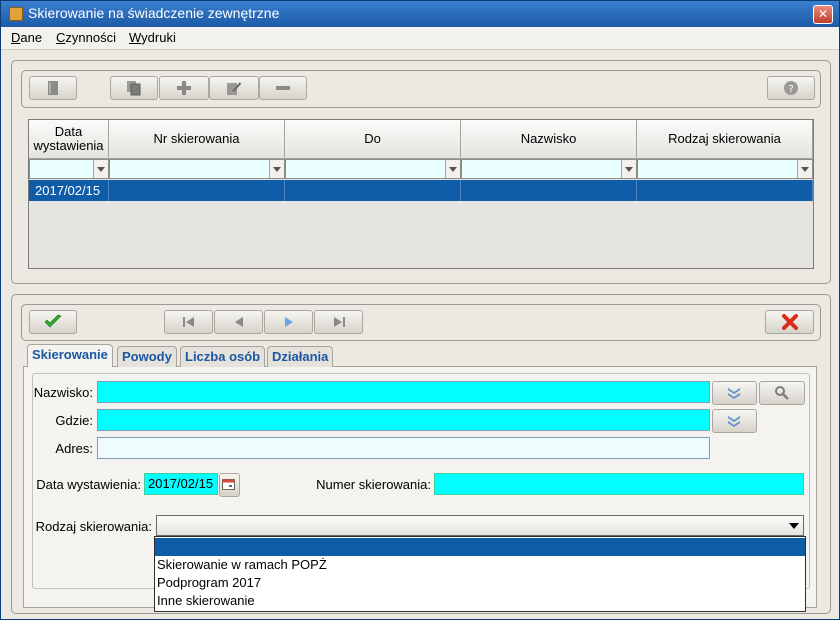 The height and width of the screenshot is (620, 840). I want to click on dropdown-option, so click(480, 547).